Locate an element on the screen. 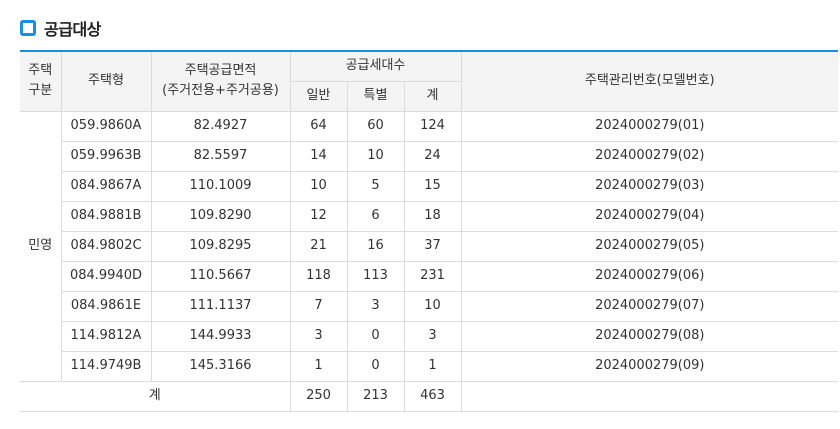 The height and width of the screenshot is (429, 840). group-label-cell: 민영 is located at coordinates (41, 246).